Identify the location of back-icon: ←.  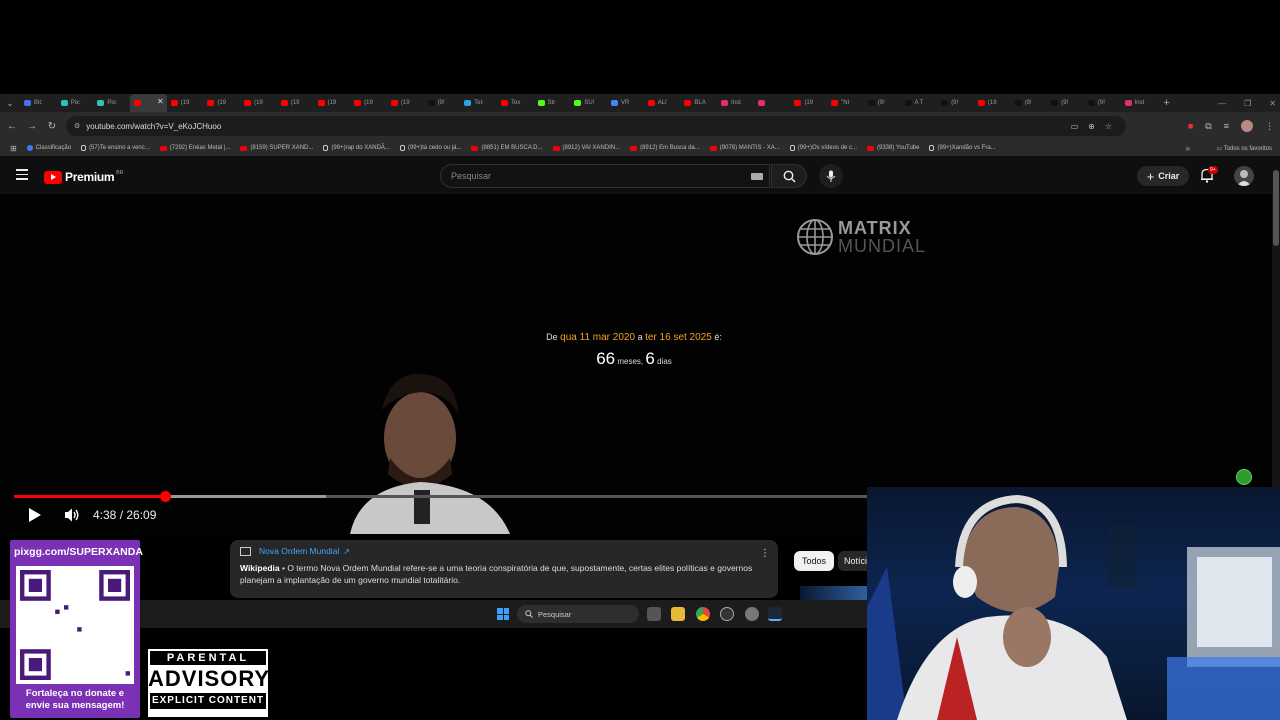
(12, 126).